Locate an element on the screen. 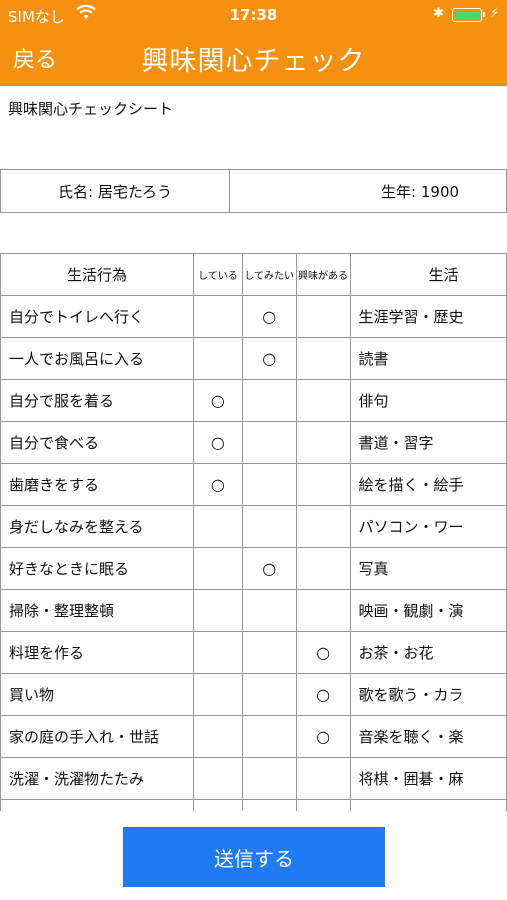  header-activity: 生活行為 is located at coordinates (97, 274).